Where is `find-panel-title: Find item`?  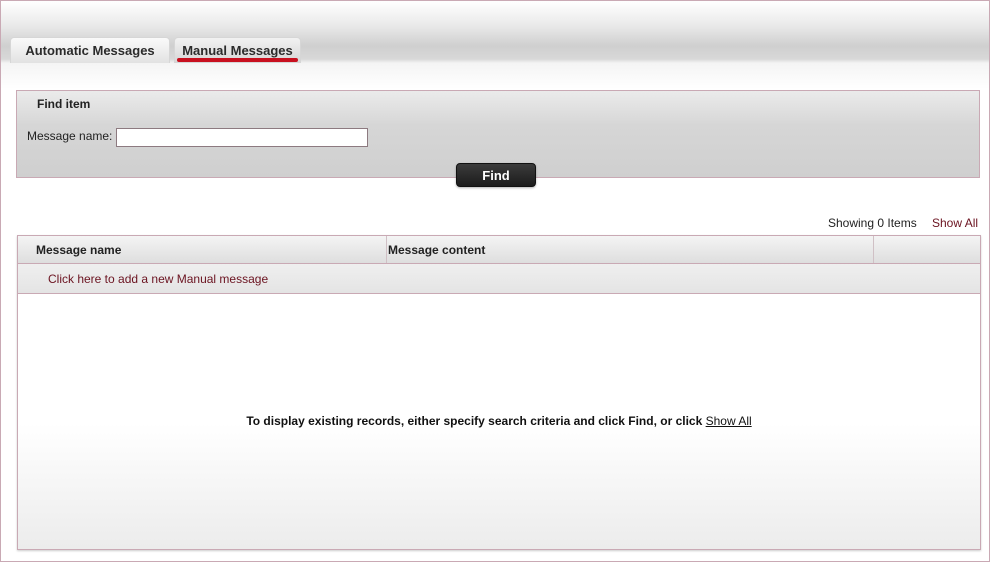 find-panel-title: Find item is located at coordinates (64, 104).